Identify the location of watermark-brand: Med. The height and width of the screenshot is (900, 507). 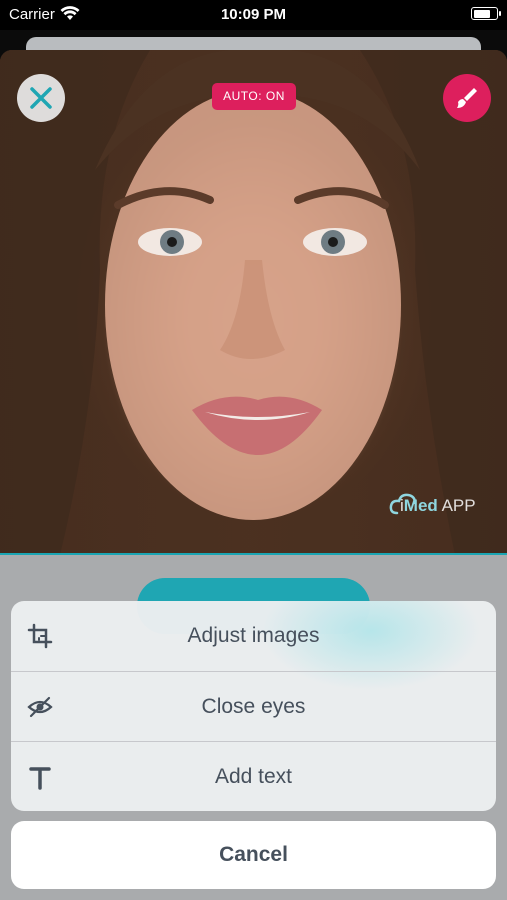
(420, 505).